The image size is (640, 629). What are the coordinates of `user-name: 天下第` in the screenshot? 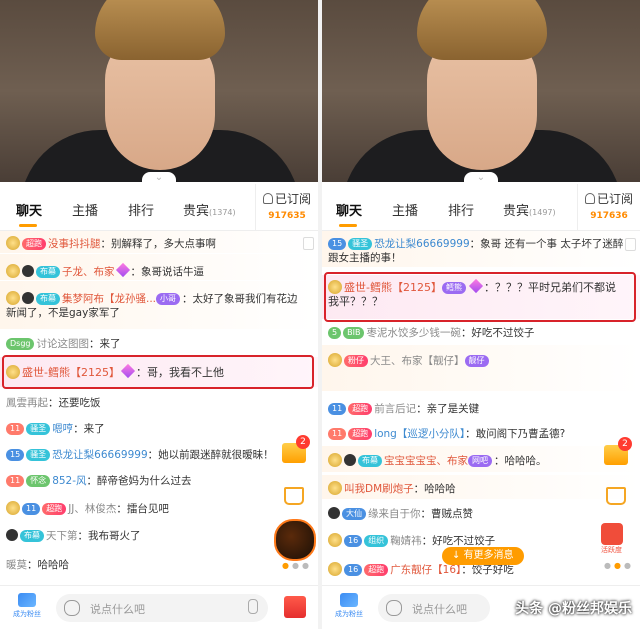 It's located at (62, 536).